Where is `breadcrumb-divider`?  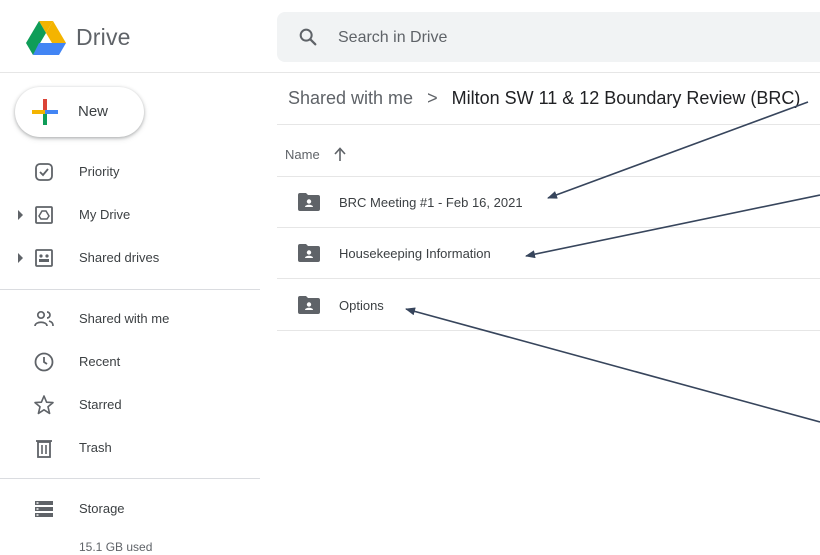 breadcrumb-divider is located at coordinates (548, 124).